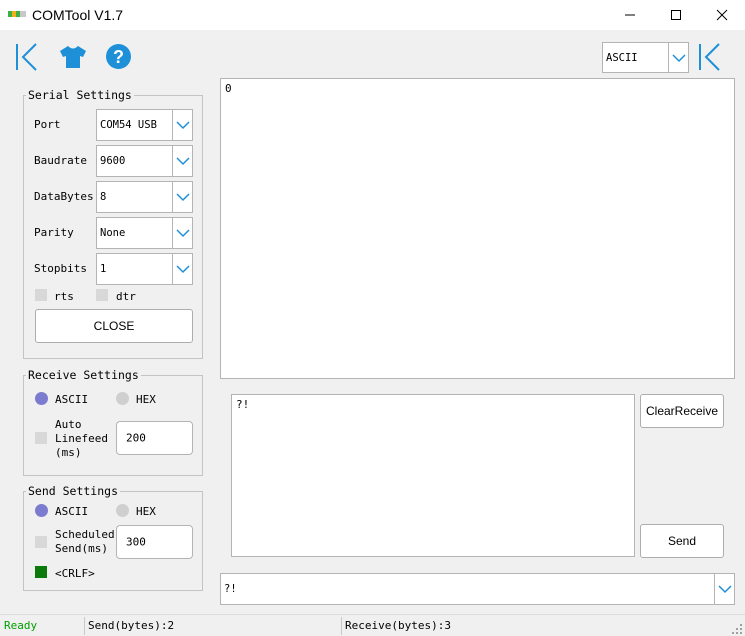 This screenshot has height=636, width=745. I want to click on scheduled-ms-value: 300, so click(136, 542).